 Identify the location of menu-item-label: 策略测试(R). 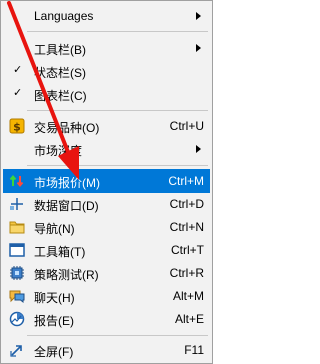
(66, 275).